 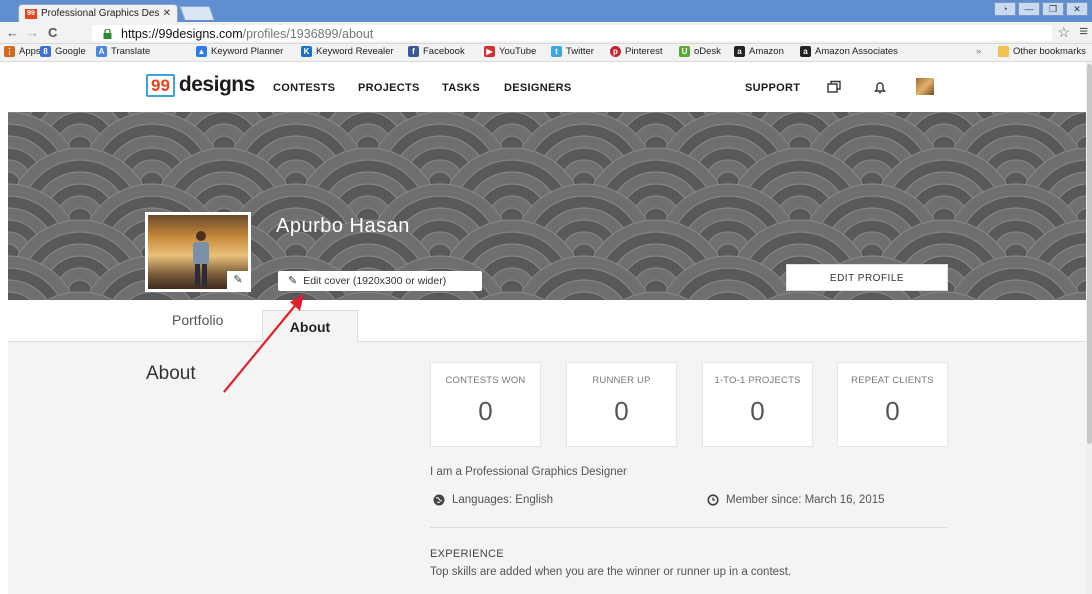 I want to click on bookmark-youtube: ▶ YouTube, so click(x=510, y=51).